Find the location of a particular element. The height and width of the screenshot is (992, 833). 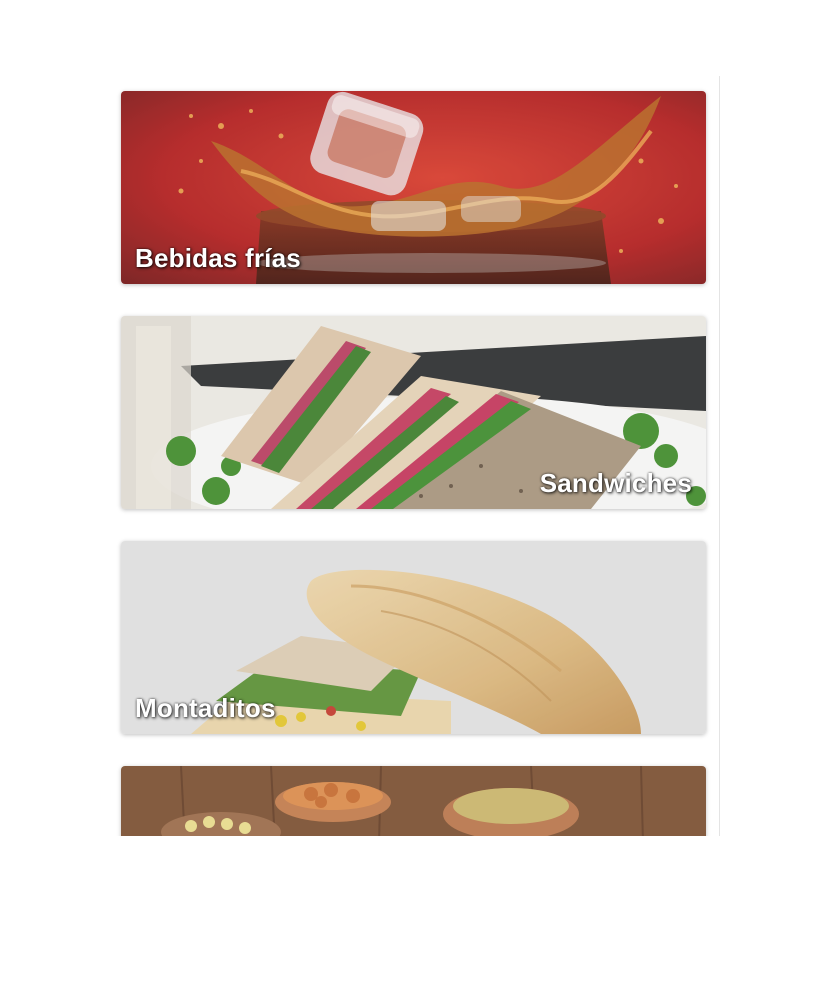

category-card-tapas is located at coordinates (413, 801).